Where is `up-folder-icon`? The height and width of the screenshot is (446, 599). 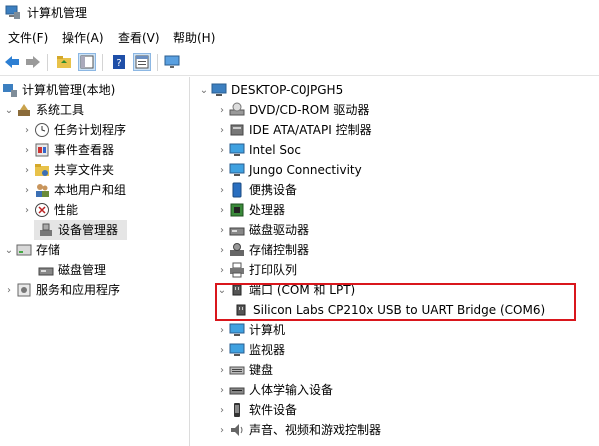 up-folder-icon is located at coordinates (64, 62).